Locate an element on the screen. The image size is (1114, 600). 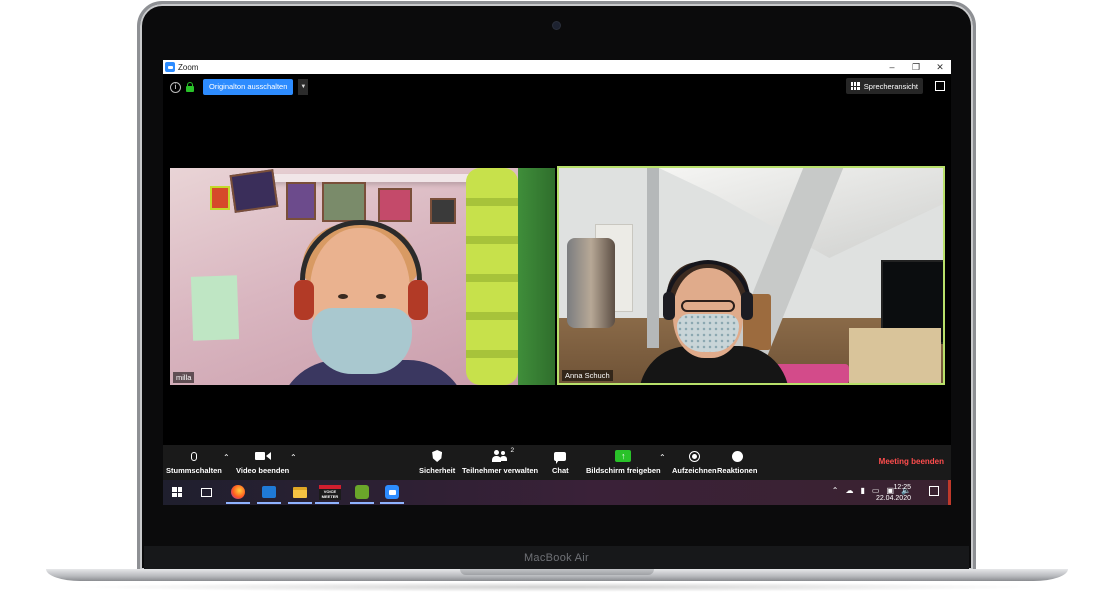
original-sound-dropdown-icon: ▼ is located at coordinates (303, 87).